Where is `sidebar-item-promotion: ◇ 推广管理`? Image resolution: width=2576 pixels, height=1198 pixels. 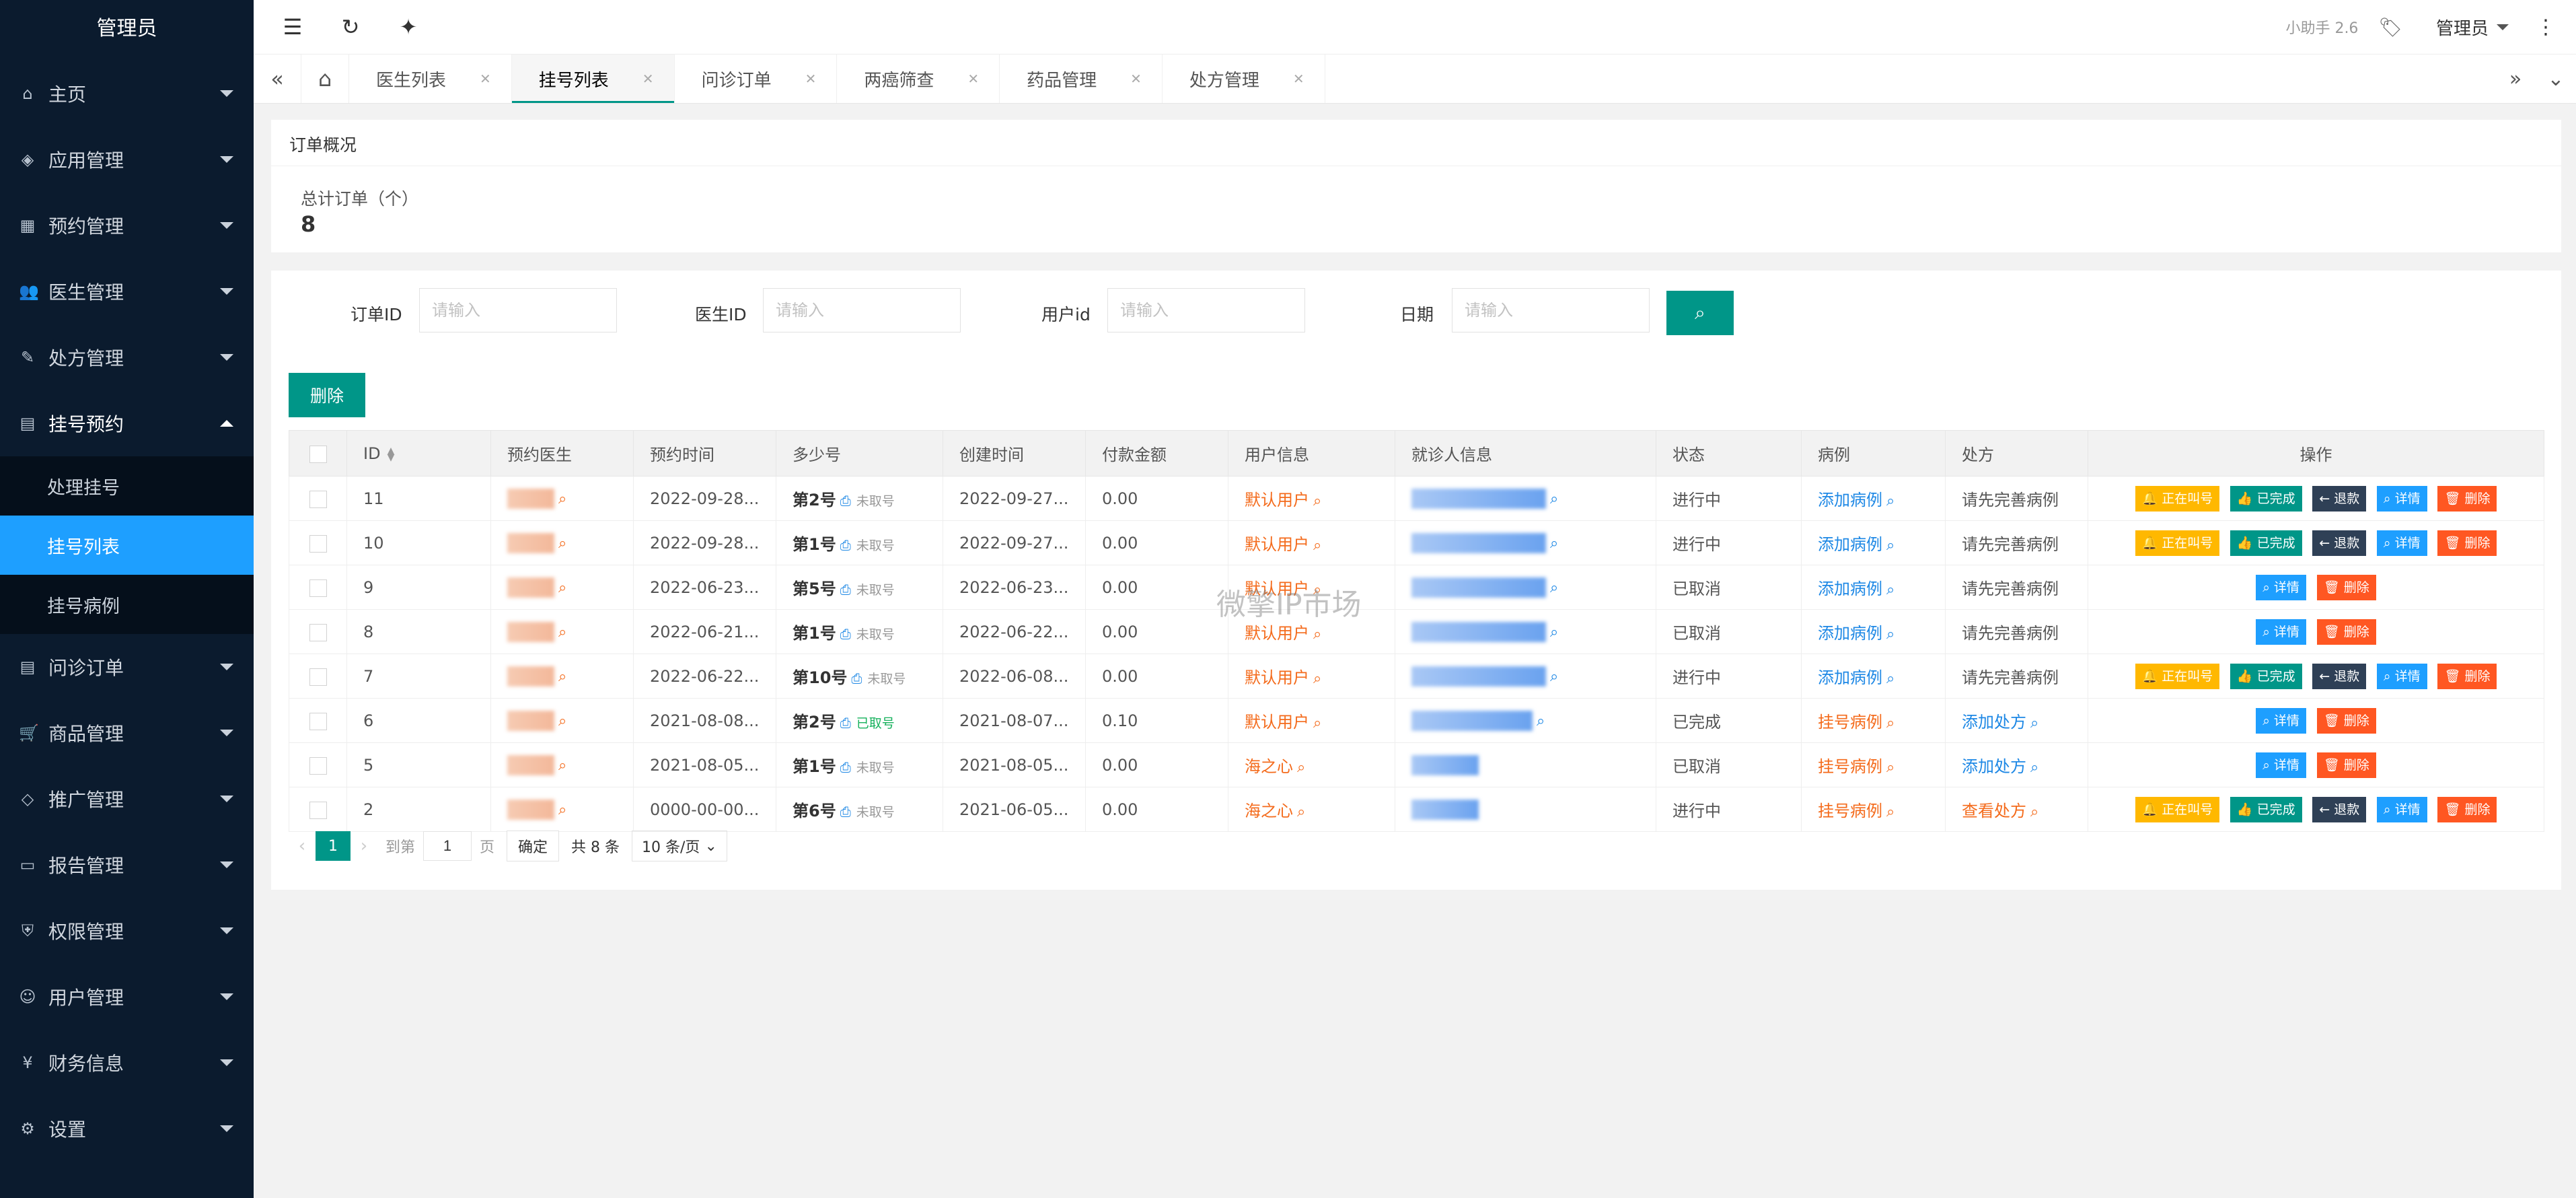 sidebar-item-promotion: ◇ 推广管理 is located at coordinates (127, 799).